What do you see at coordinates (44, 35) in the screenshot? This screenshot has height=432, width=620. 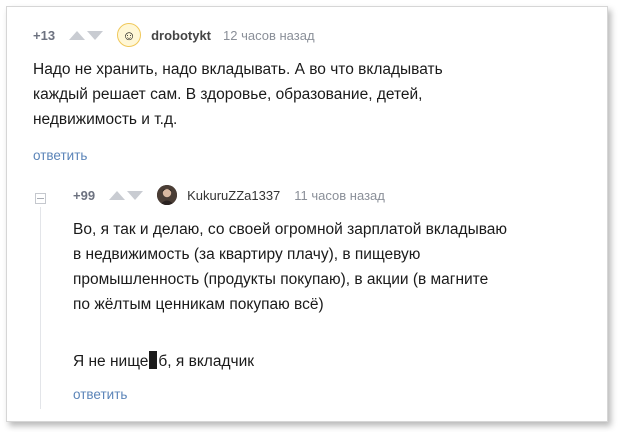 I see `comment-rating: +13` at bounding box center [44, 35].